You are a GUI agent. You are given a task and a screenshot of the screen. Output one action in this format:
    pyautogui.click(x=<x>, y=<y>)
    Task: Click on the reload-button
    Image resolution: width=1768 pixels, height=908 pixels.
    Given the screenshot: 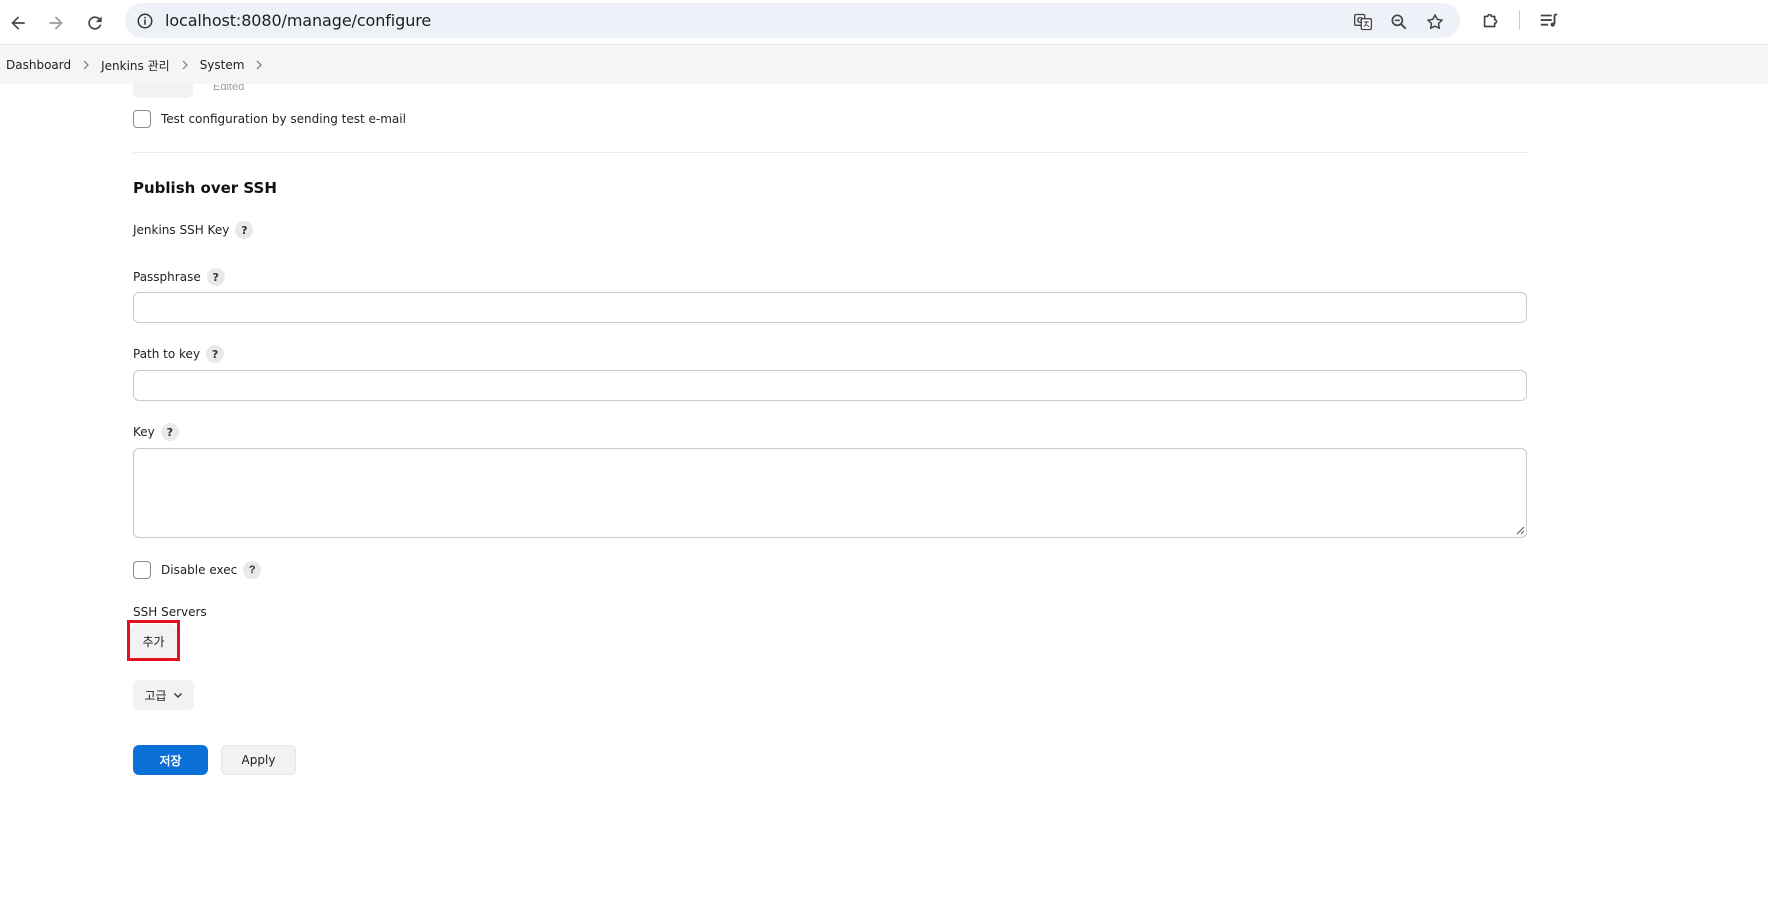 What is the action you would take?
    pyautogui.click(x=95, y=23)
    